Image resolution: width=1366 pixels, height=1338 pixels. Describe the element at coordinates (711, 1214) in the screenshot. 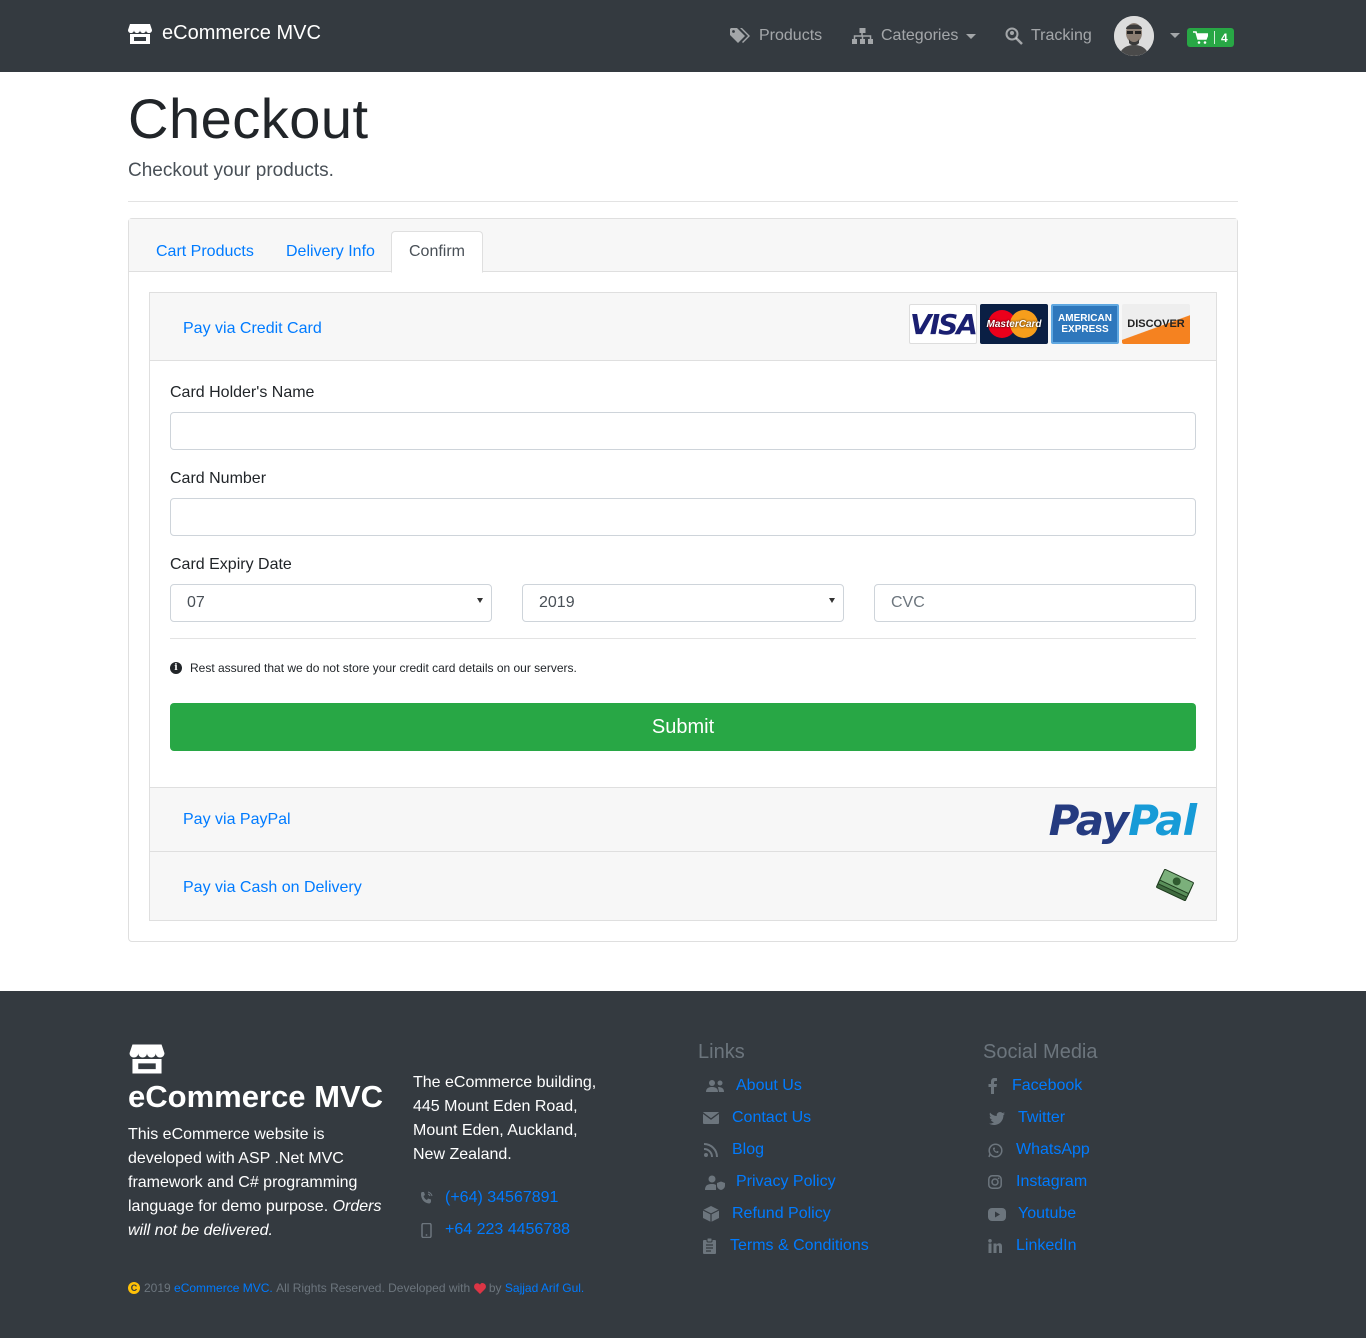

I see `box-icon` at that location.